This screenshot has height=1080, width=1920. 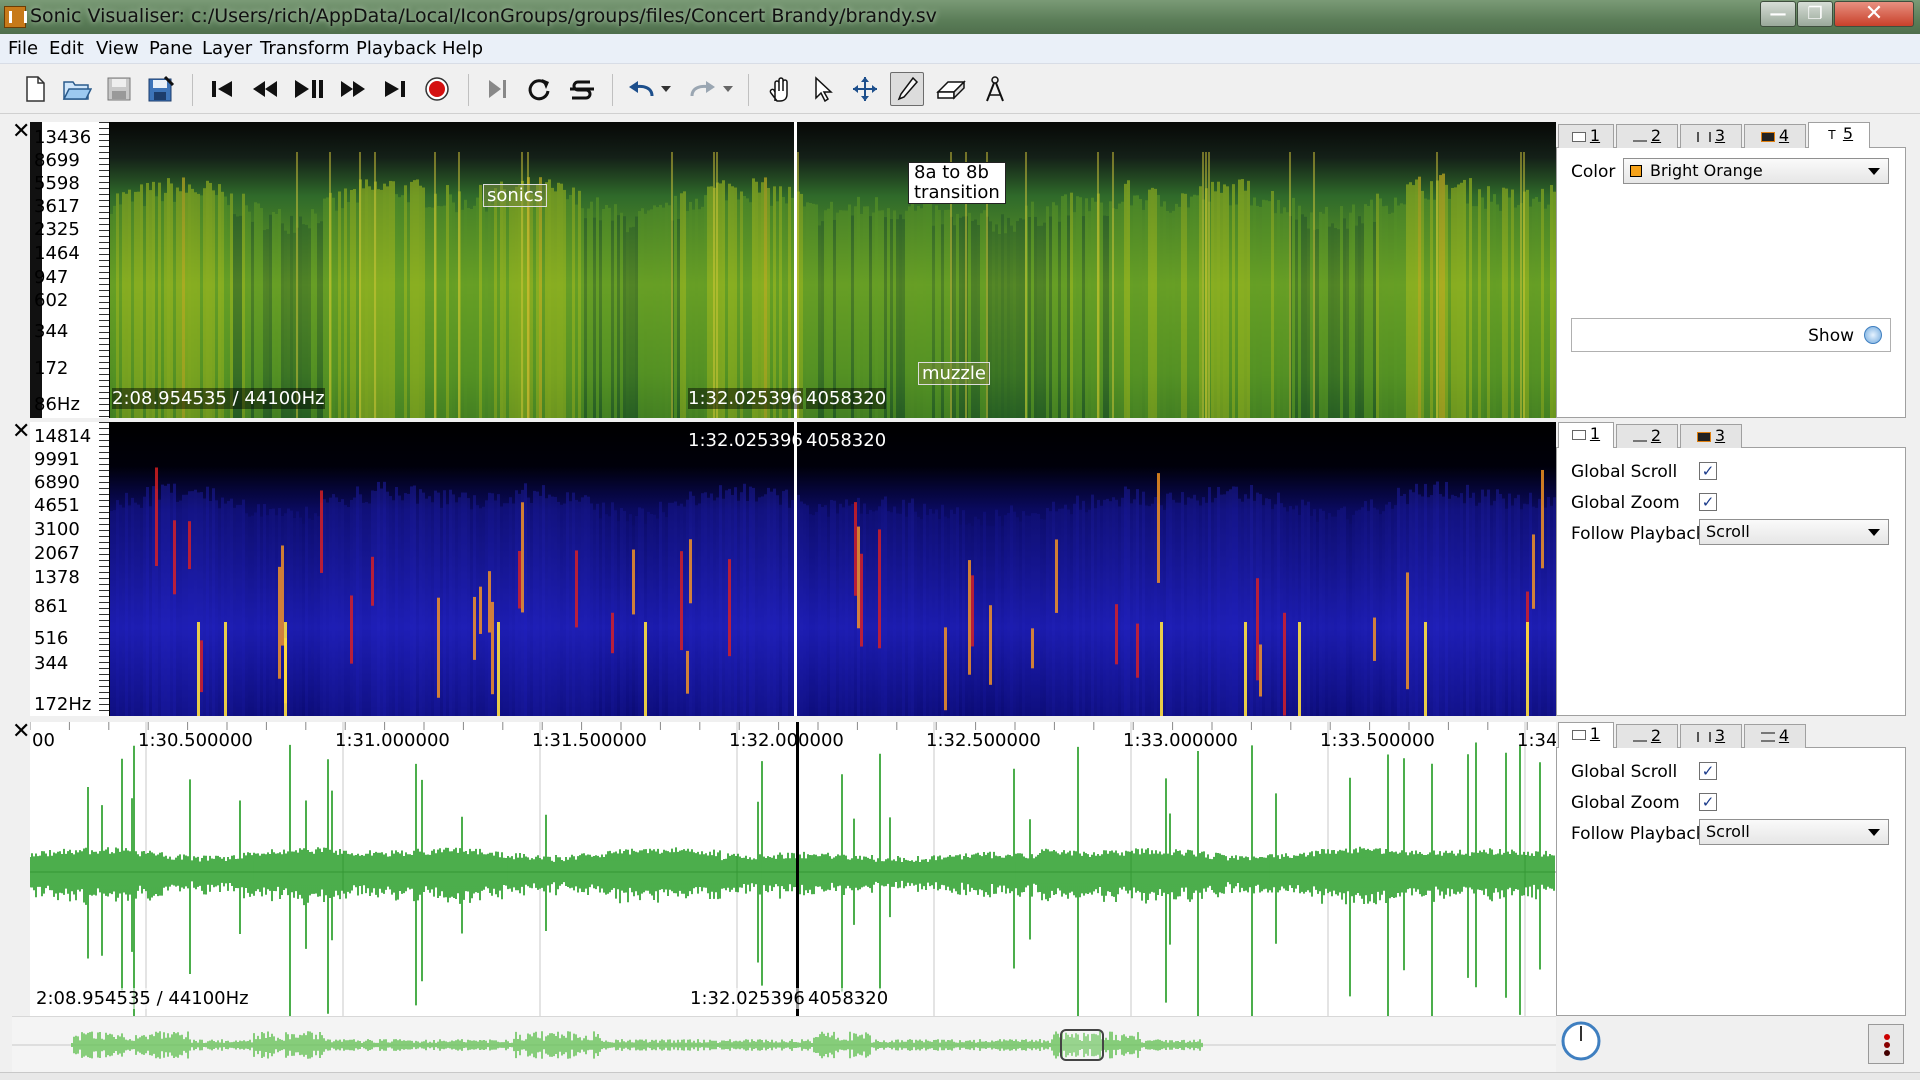 What do you see at coordinates (171, 48) in the screenshot?
I see `menu-pane: Pane` at bounding box center [171, 48].